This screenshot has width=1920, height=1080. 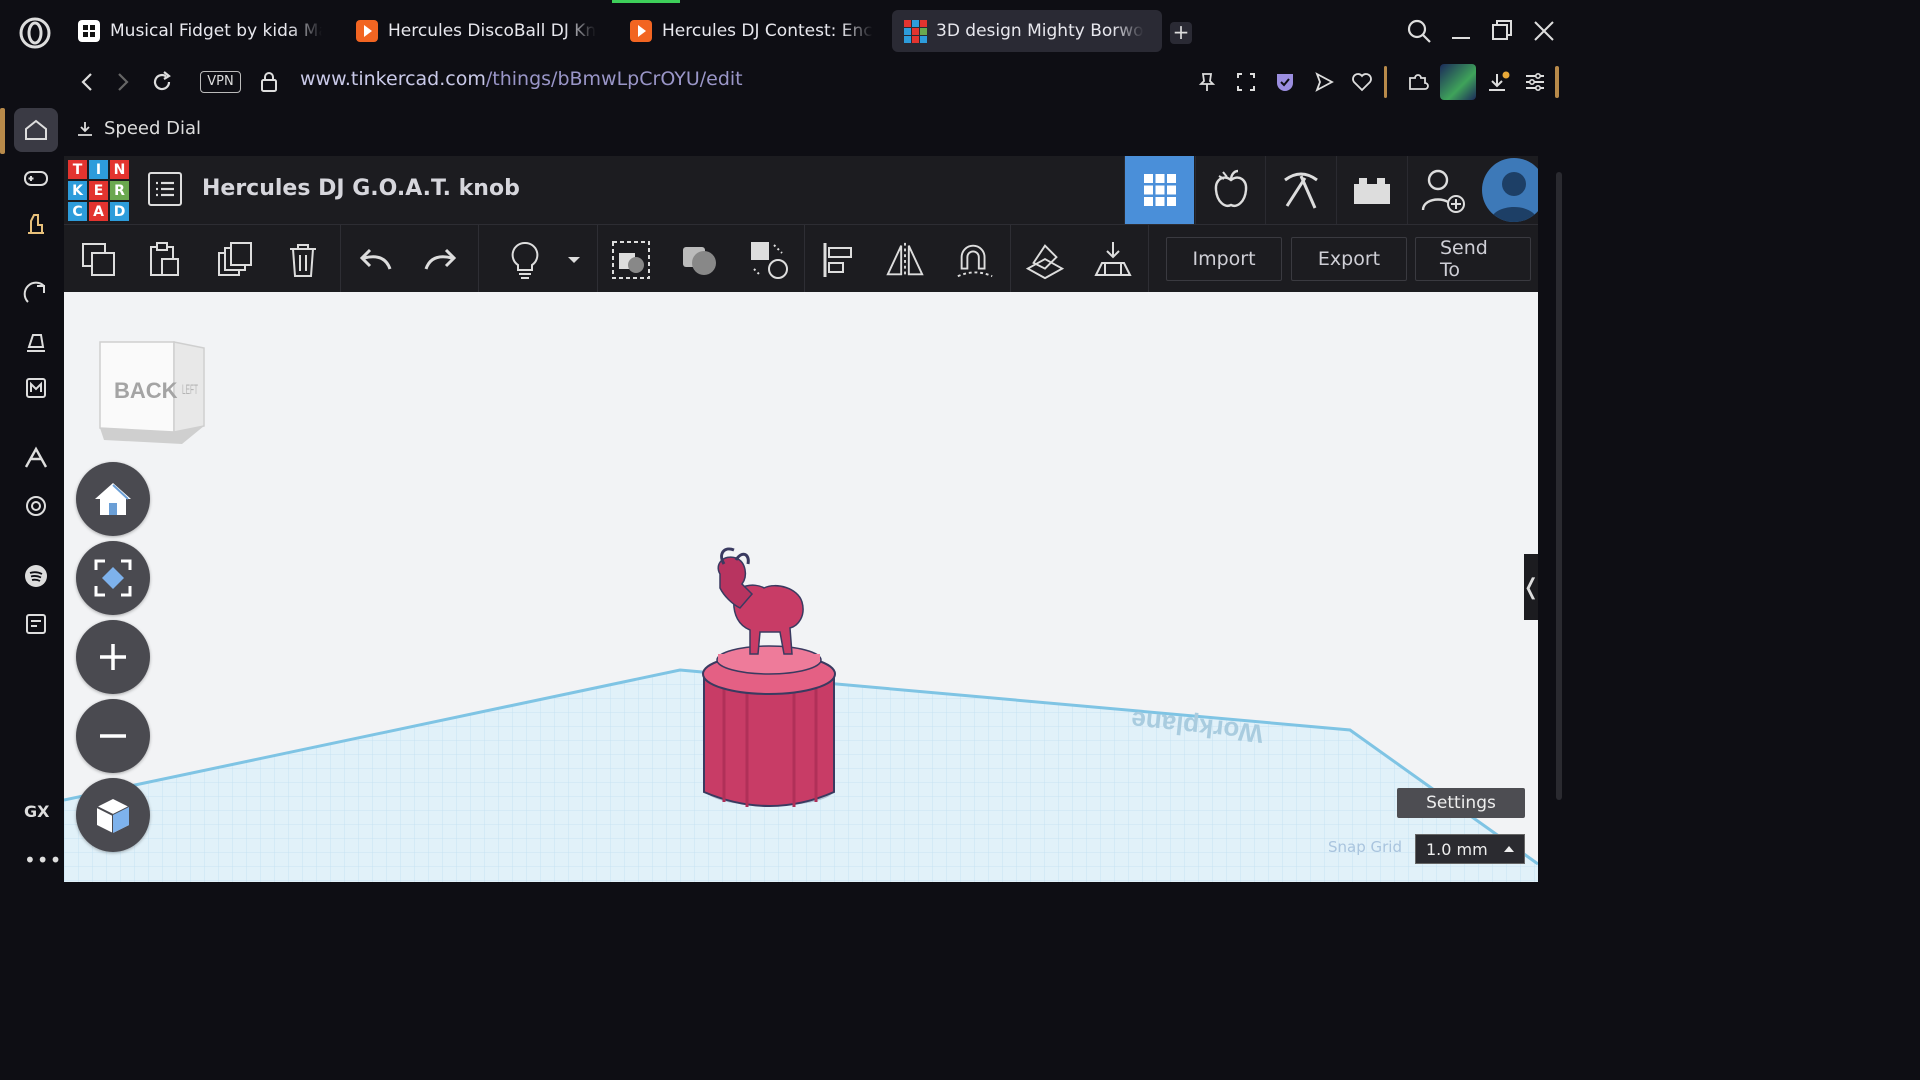 I want to click on zoom-in-button, so click(x=113, y=657).